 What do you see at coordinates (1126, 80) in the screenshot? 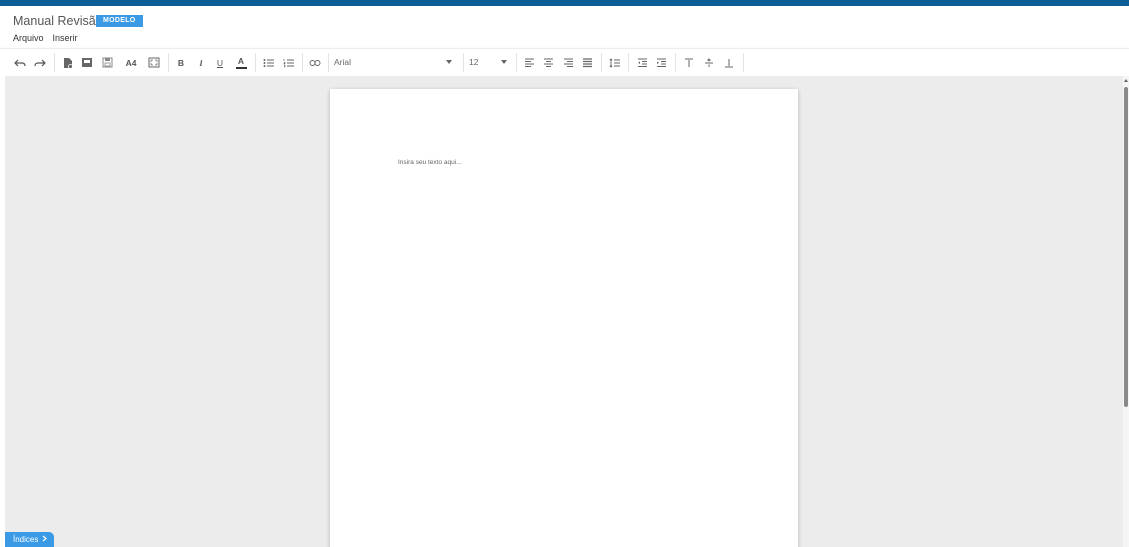
I see `scroll-up-icon` at bounding box center [1126, 80].